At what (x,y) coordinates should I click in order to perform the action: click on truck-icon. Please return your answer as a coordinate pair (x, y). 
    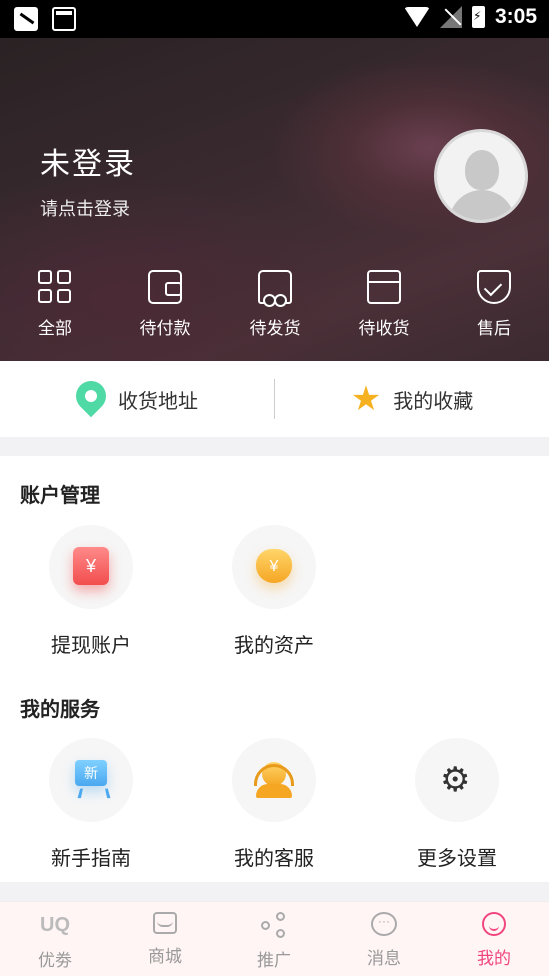
    Looking at the image, I should click on (275, 288).